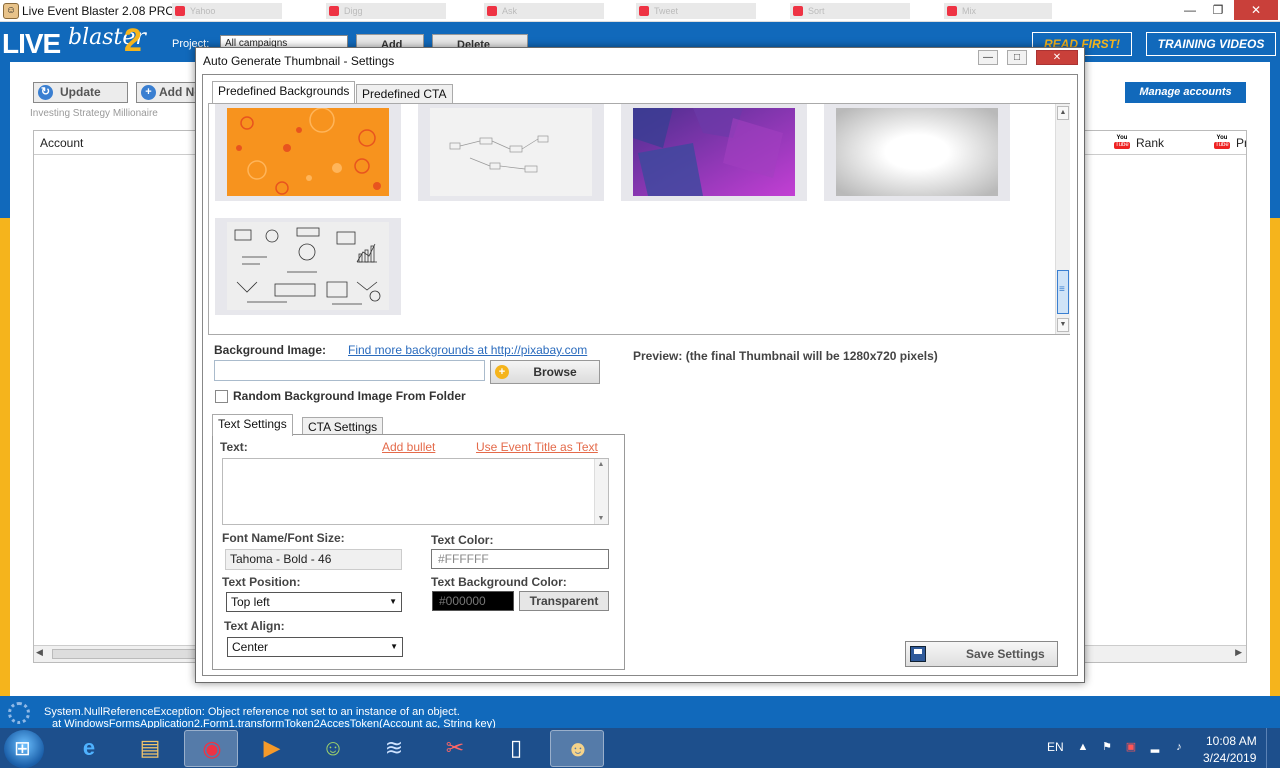 The height and width of the screenshot is (768, 1280). What do you see at coordinates (74, 40) in the screenshot?
I see `app-logo: LIVE blaster 2` at bounding box center [74, 40].